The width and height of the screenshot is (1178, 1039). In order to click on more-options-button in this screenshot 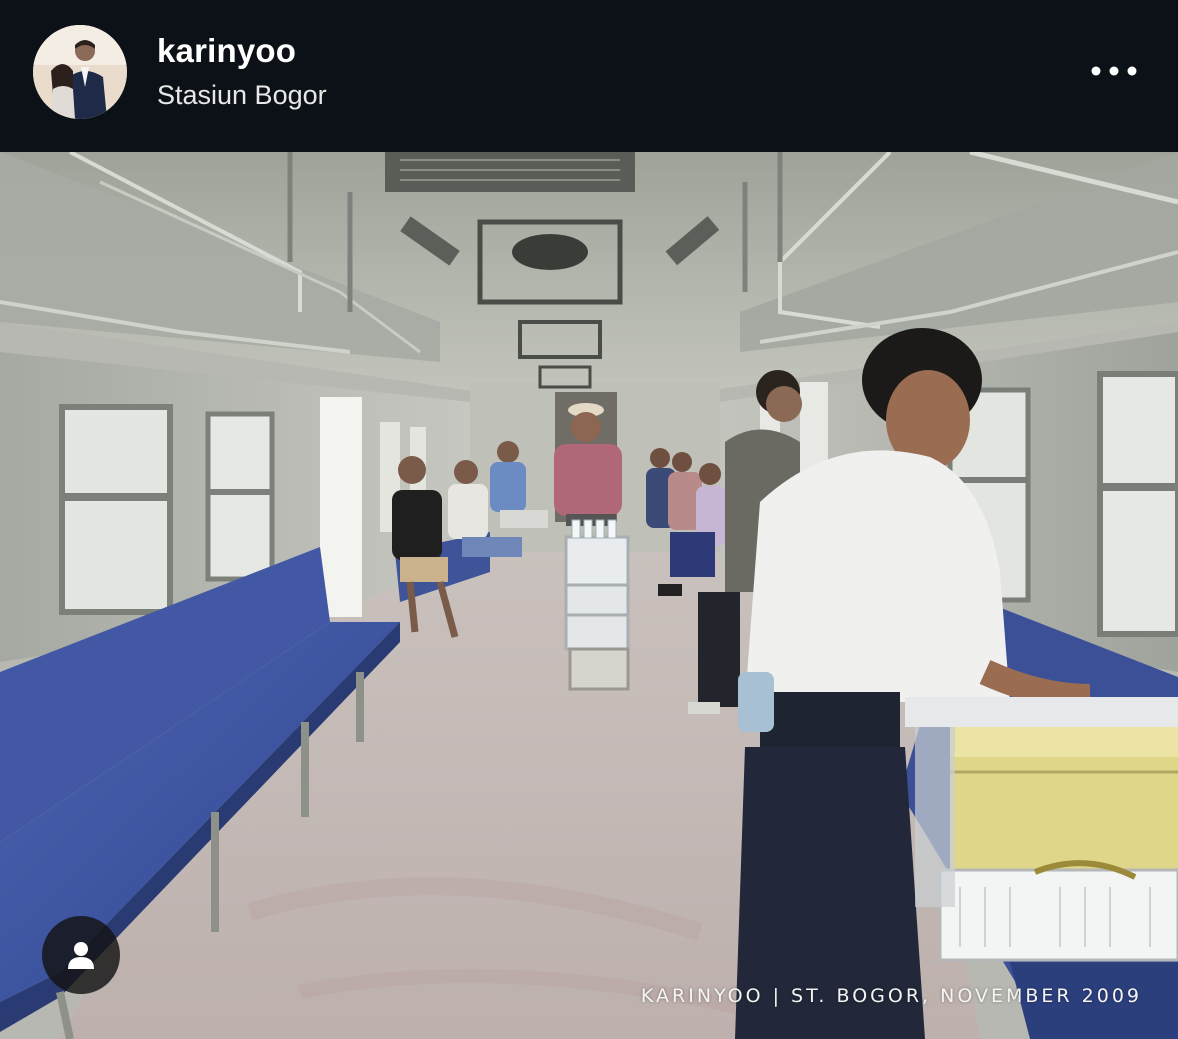, I will do `click(1114, 71)`.